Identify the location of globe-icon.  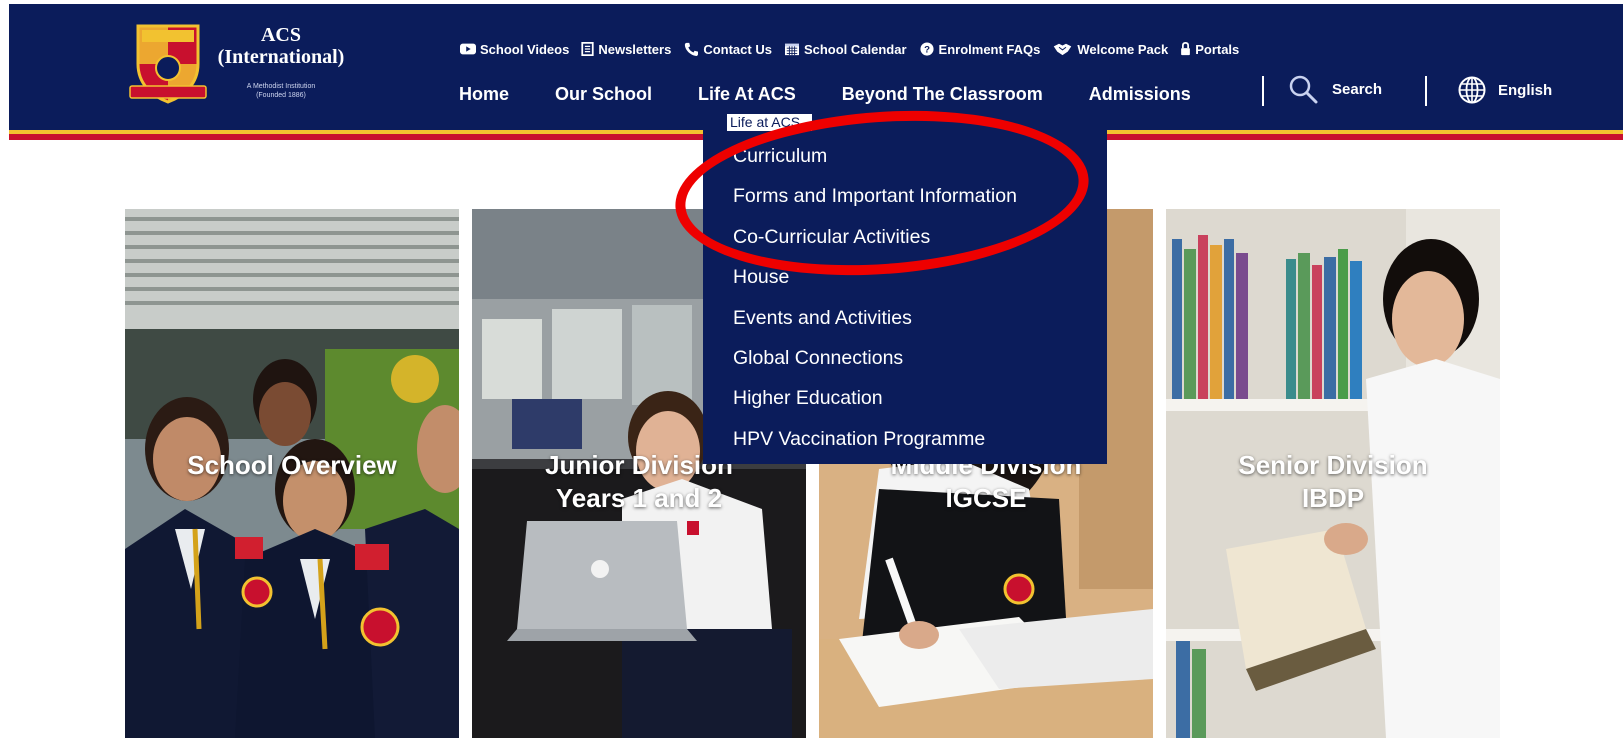
(1472, 90).